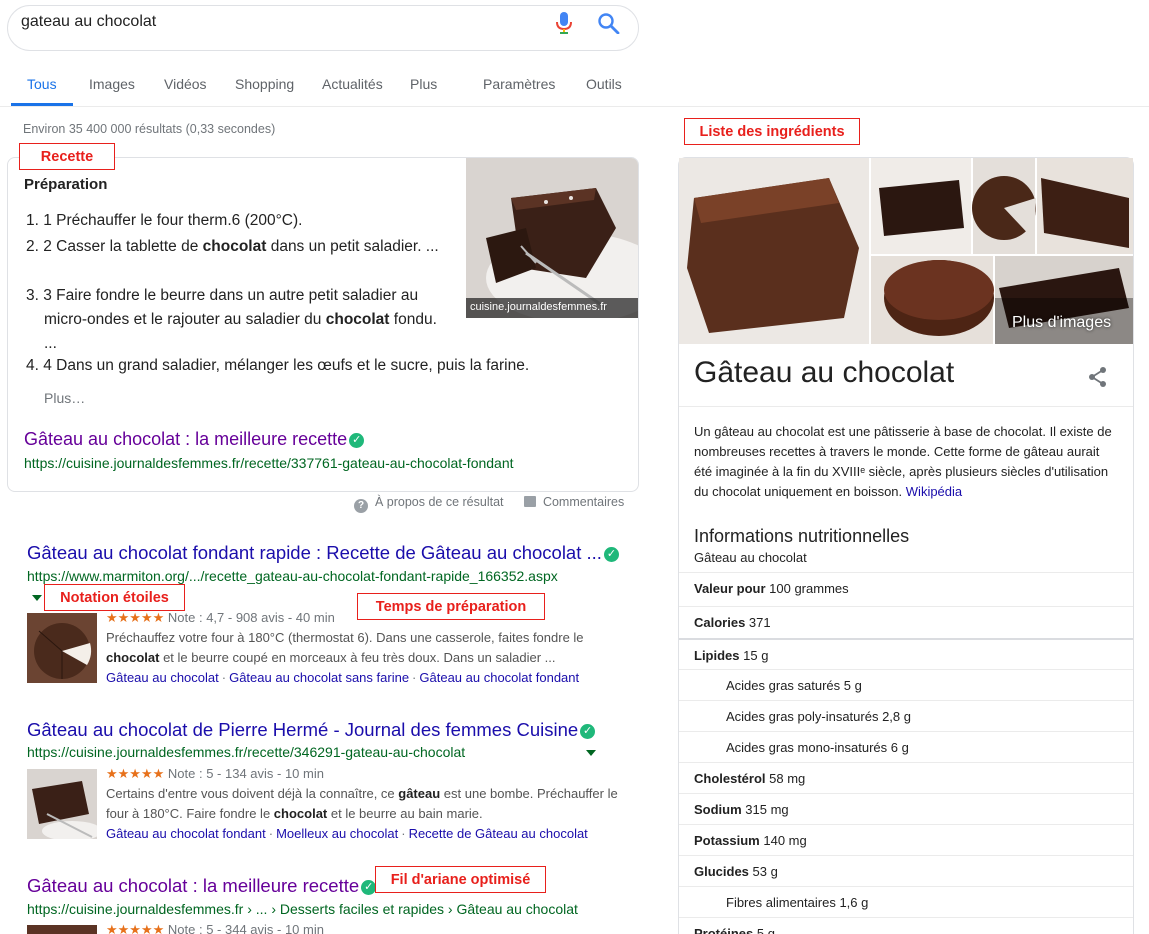 This screenshot has height=934, width=1149. Describe the element at coordinates (763, 871) in the screenshot. I see `nutrition-value: 53 g` at that location.